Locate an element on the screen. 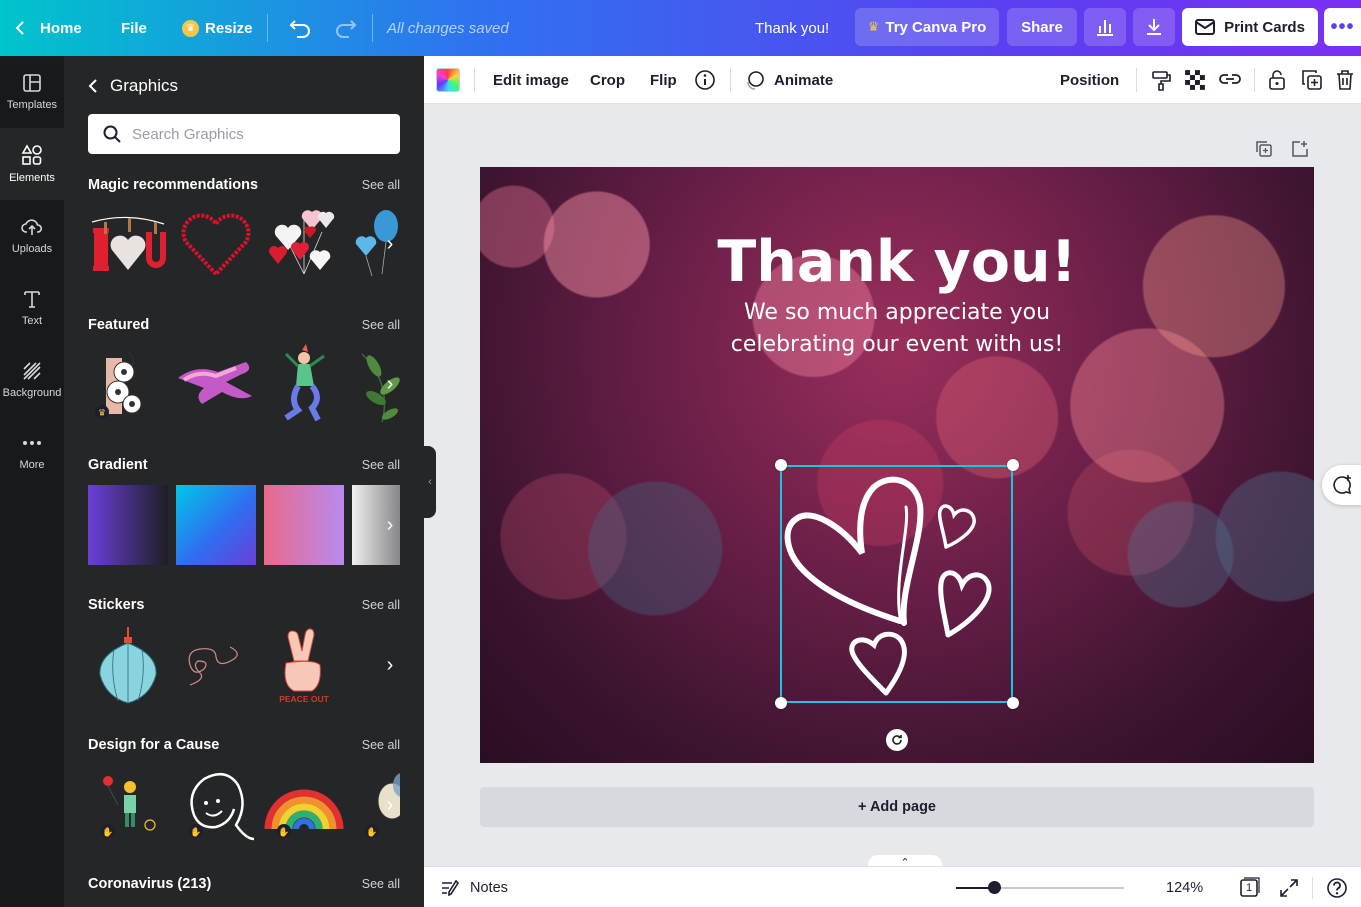  notes-button: Notes is located at coordinates (474, 887).